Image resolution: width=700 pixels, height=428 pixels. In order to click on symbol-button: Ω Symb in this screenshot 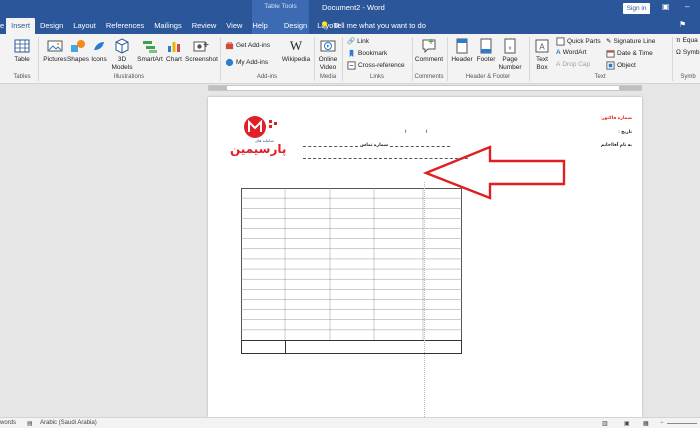, I will do `click(687, 52)`.